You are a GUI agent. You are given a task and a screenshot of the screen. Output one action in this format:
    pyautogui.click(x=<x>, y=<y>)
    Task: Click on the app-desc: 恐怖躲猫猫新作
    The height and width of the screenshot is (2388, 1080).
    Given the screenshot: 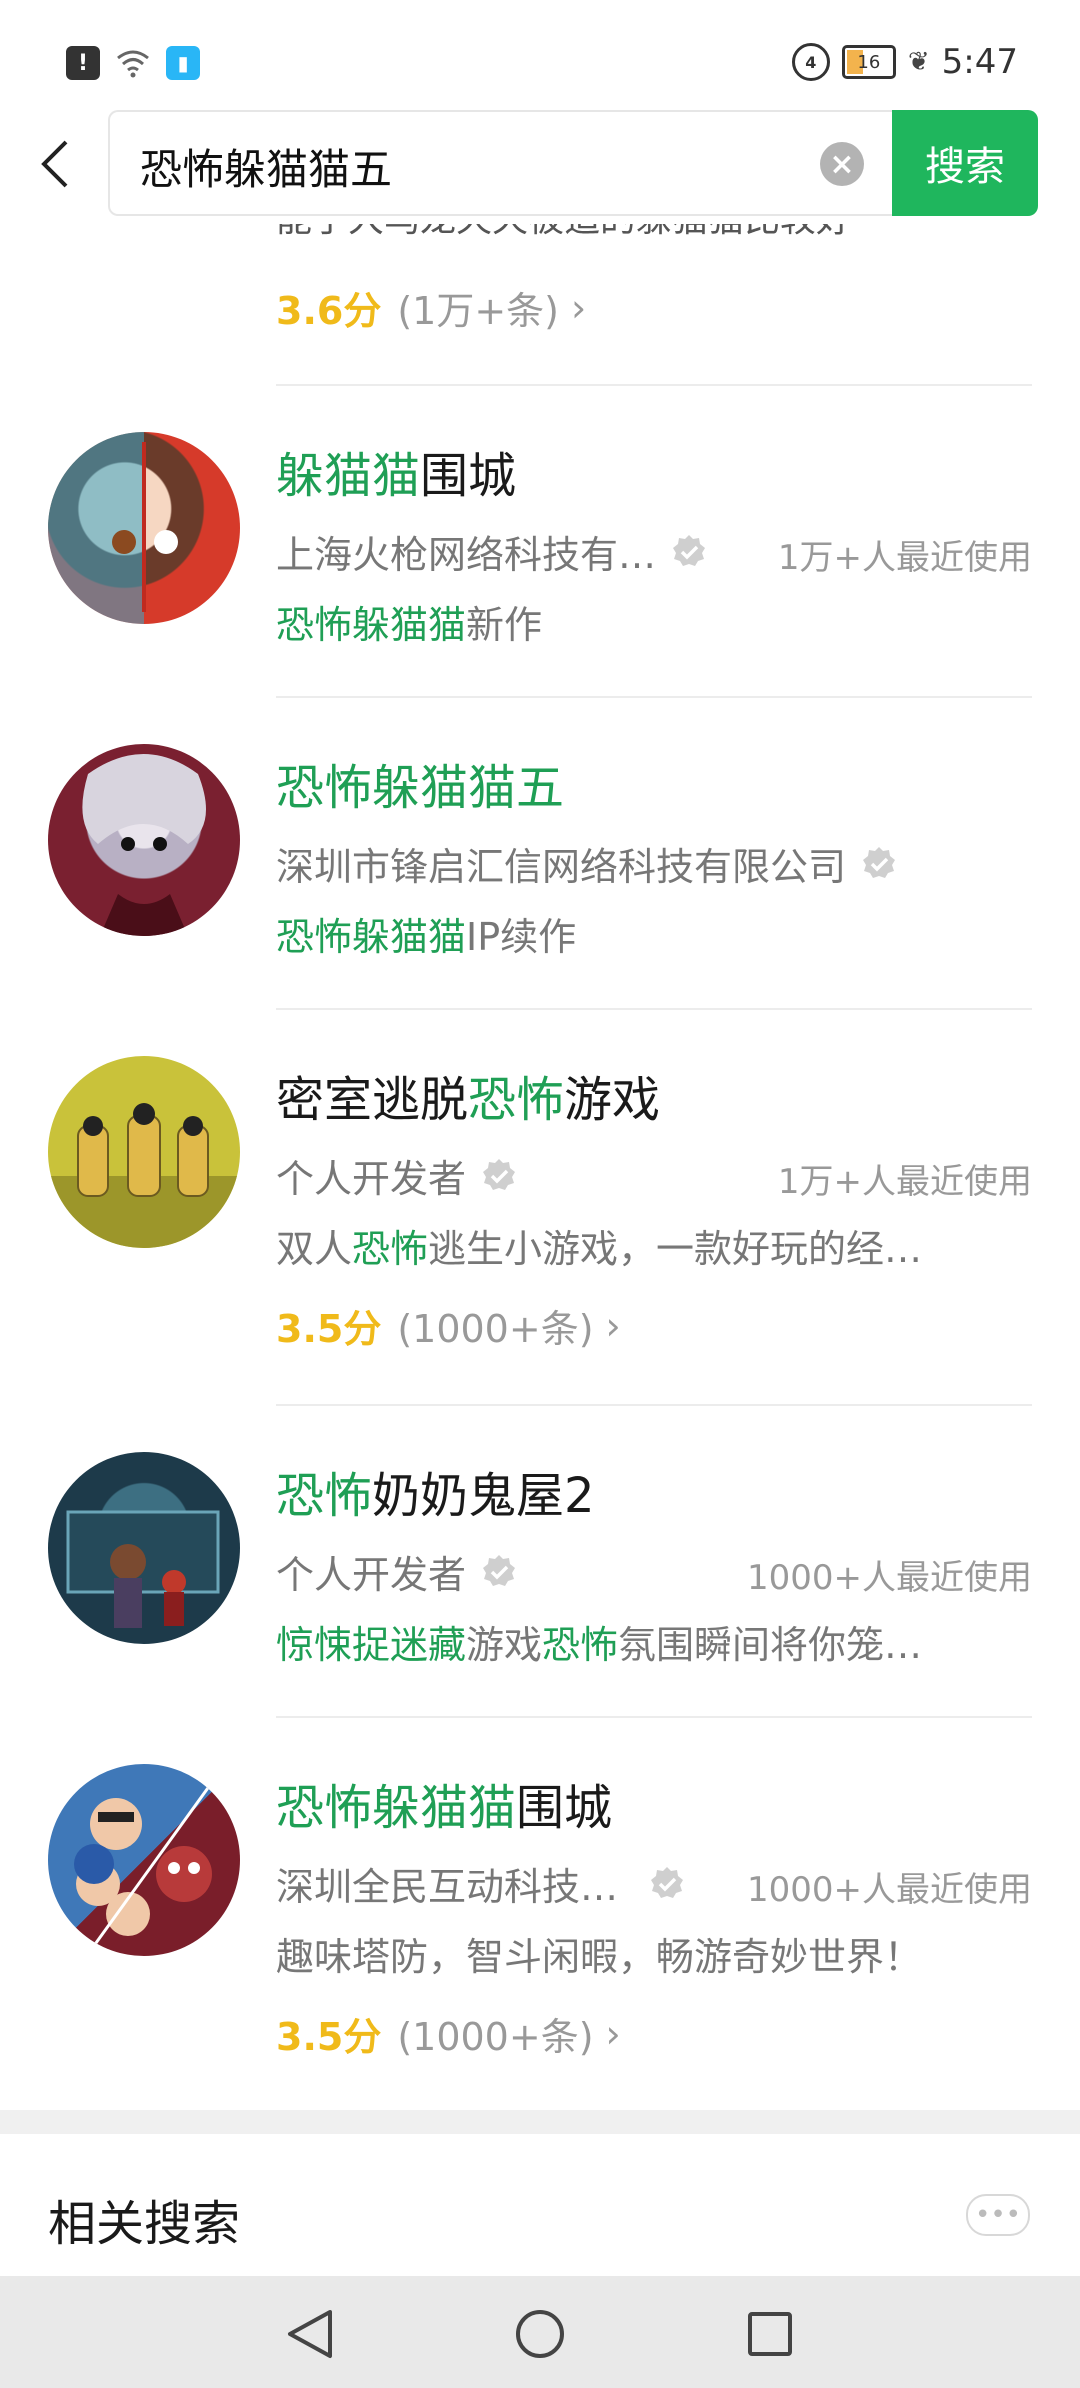 What is the action you would take?
    pyautogui.click(x=409, y=621)
    